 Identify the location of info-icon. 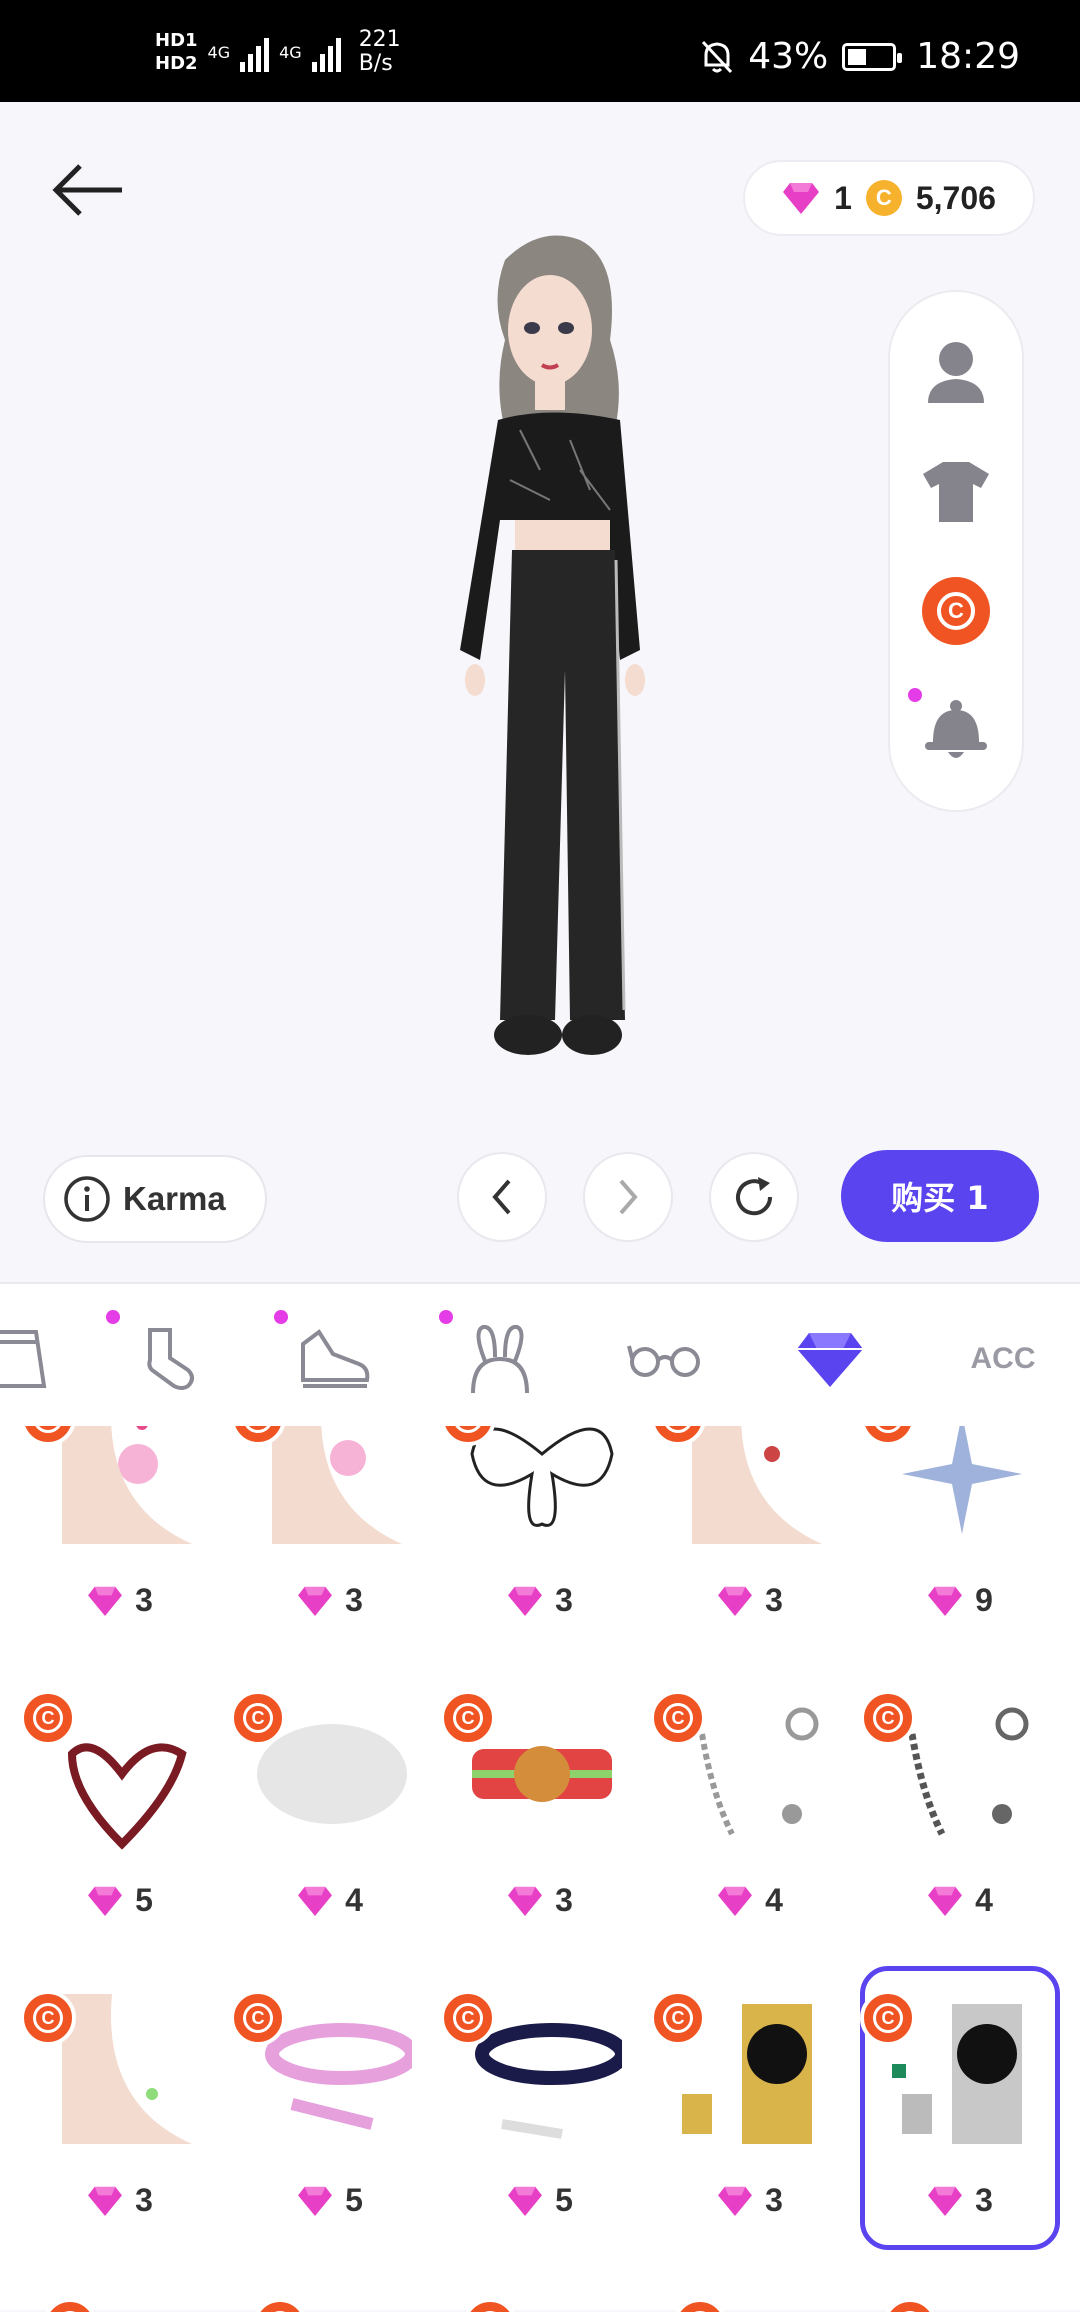
(87, 1199).